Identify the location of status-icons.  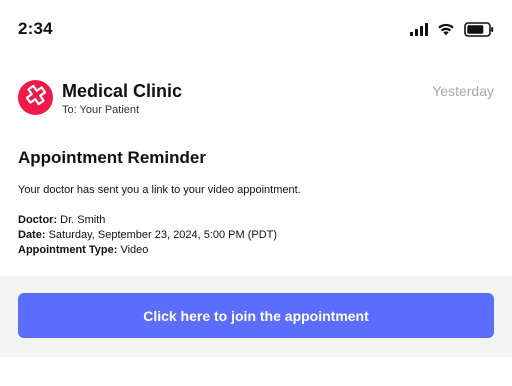
(452, 29).